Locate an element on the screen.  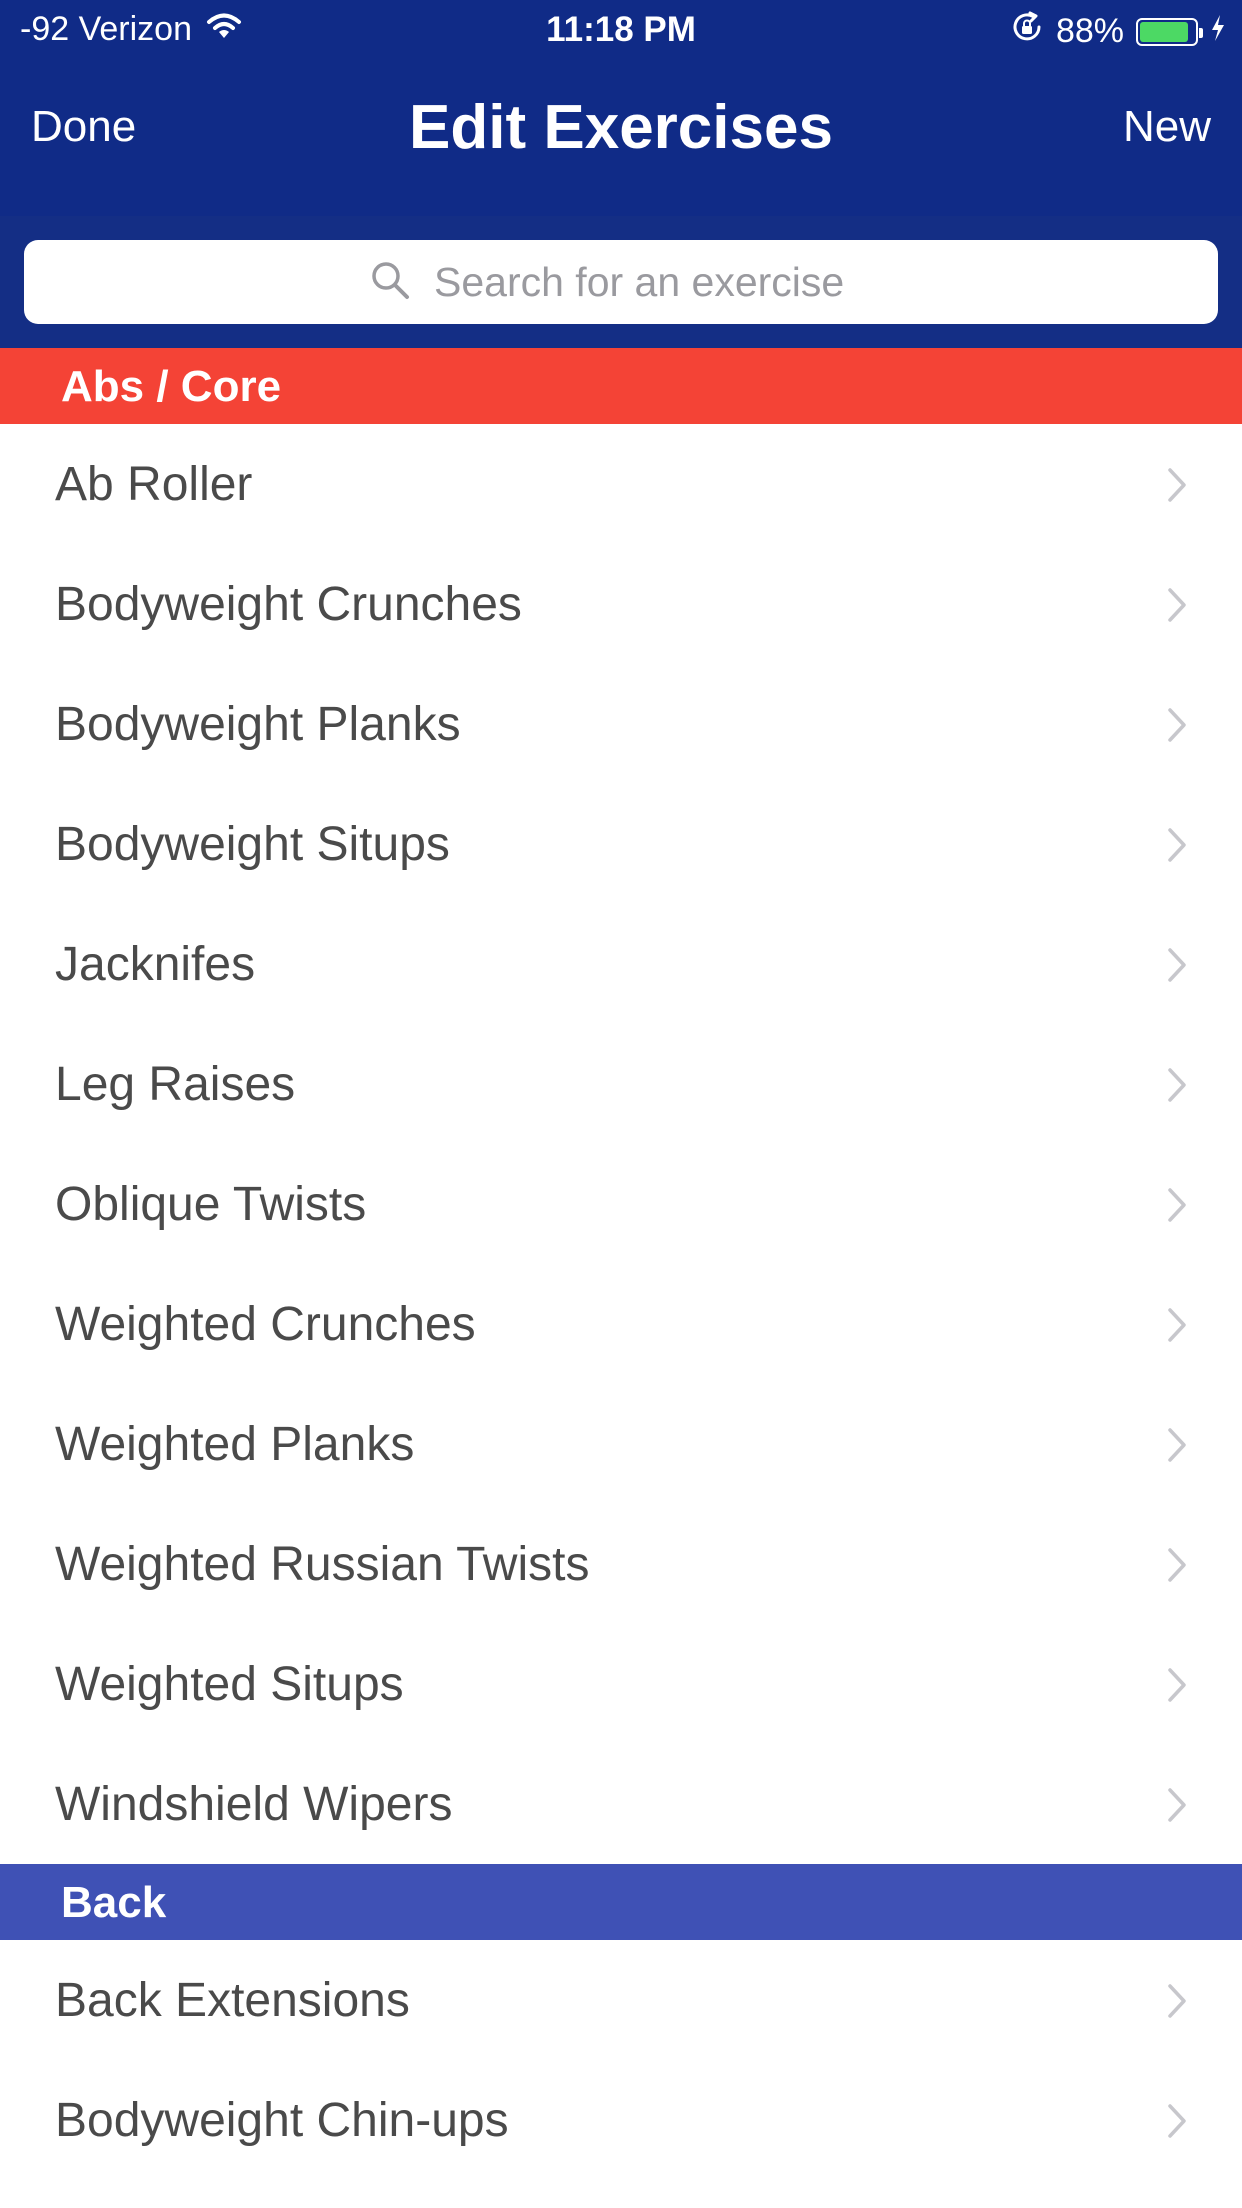
list-item: Windshield Wipers is located at coordinates (621, 1804).